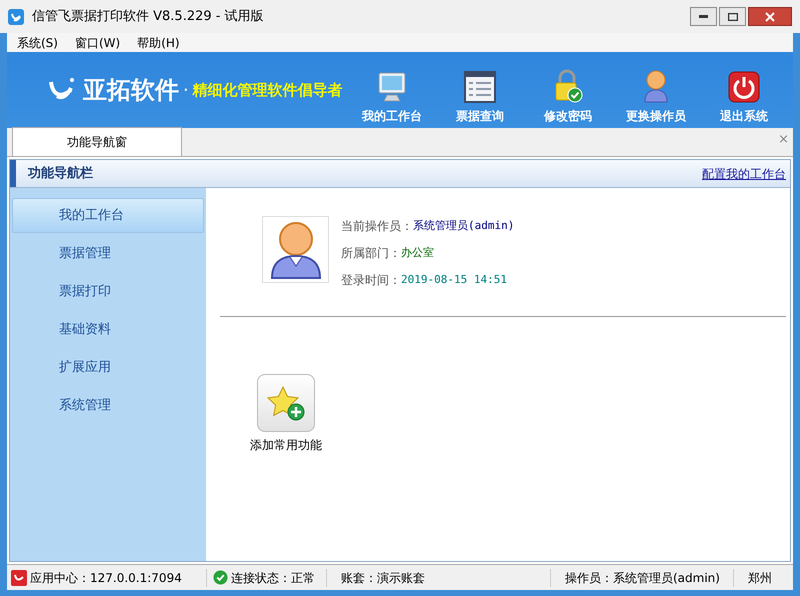 This screenshot has height=596, width=800. Describe the element at coordinates (273, 578) in the screenshot. I see `connection-status: 连接状态：正常` at that location.